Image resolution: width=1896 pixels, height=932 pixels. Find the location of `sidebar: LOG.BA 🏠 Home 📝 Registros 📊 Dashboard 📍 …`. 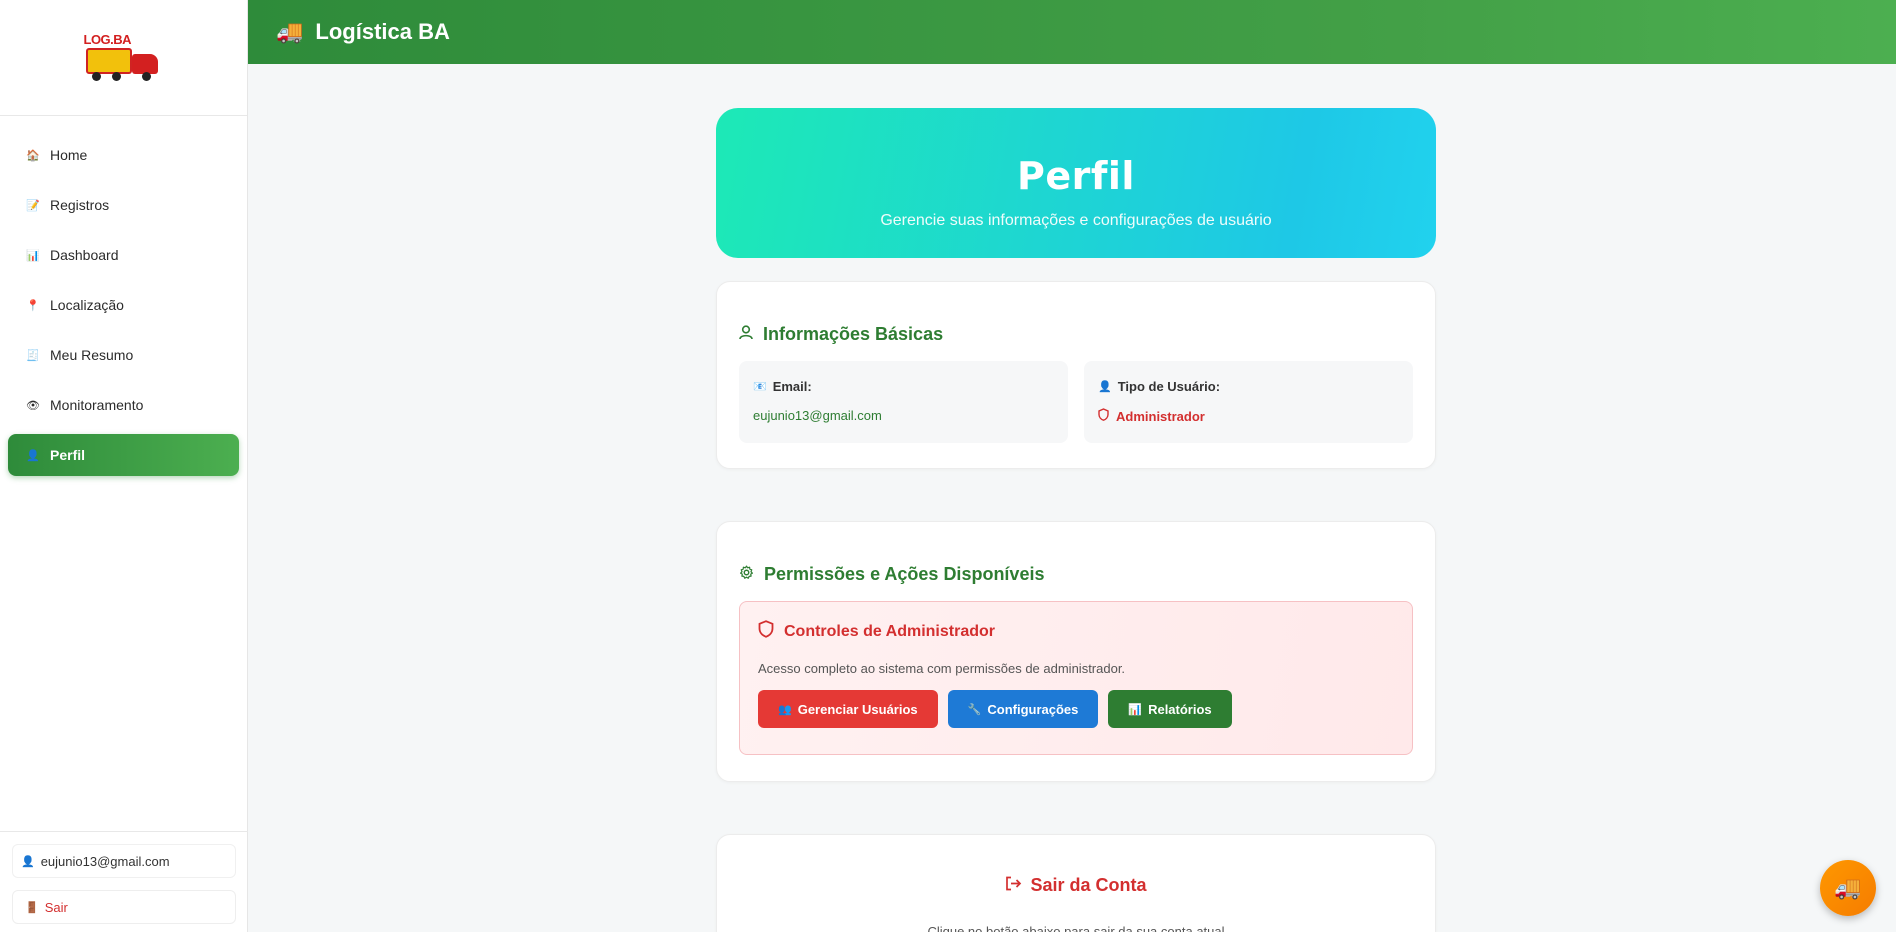

sidebar: LOG.BA 🏠 Home 📝 Registros 📊 Dashboard 📍 … is located at coordinates (124, 466).